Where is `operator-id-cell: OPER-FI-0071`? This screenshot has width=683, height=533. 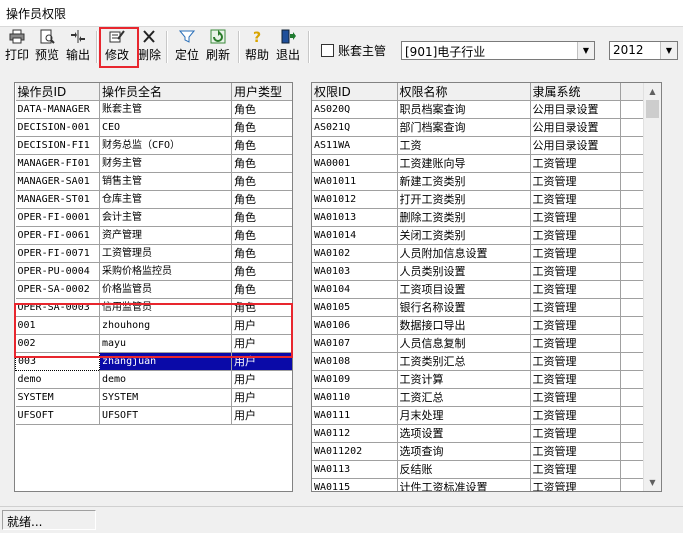
operator-id-cell: OPER-FI-0071 is located at coordinates (57, 253).